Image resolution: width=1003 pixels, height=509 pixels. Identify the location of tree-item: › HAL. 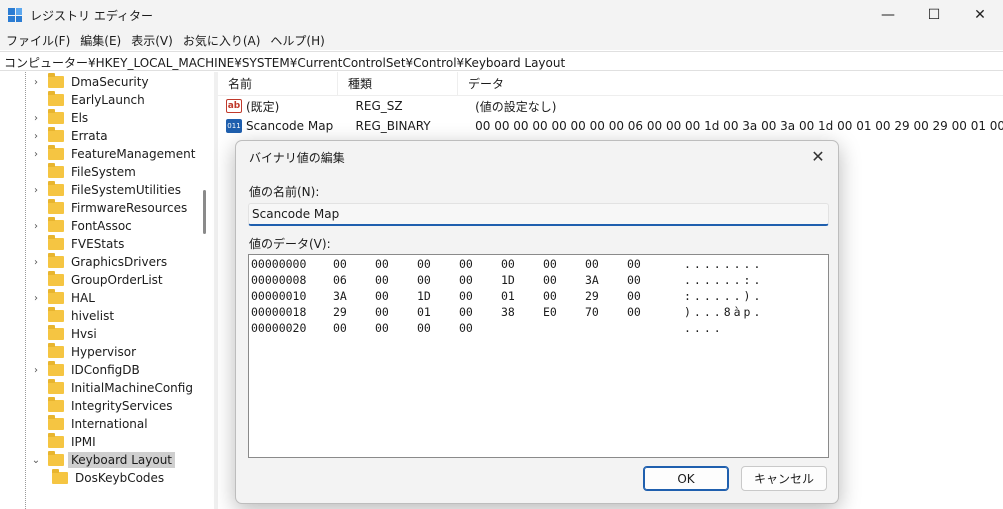
(64, 298).